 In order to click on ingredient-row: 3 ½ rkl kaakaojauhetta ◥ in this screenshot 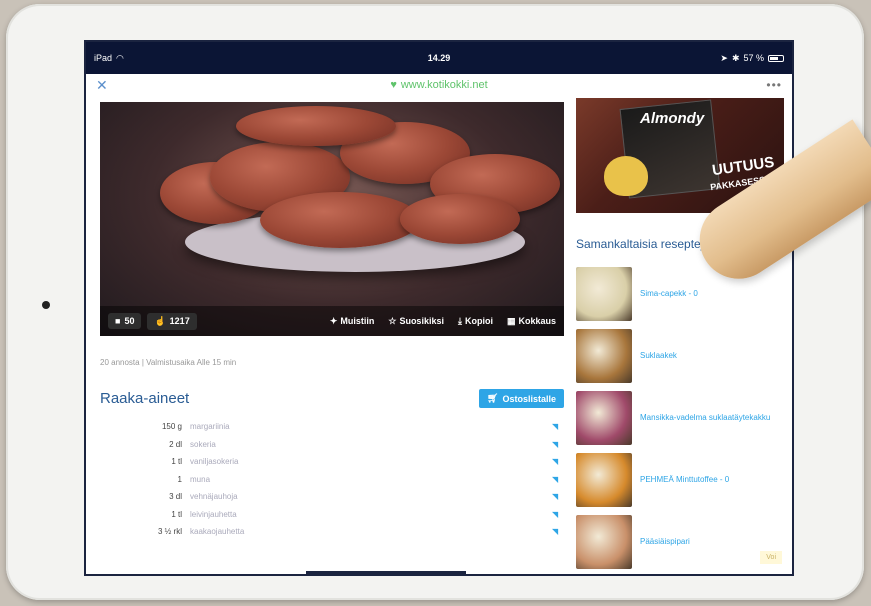, I will do `click(332, 532)`.